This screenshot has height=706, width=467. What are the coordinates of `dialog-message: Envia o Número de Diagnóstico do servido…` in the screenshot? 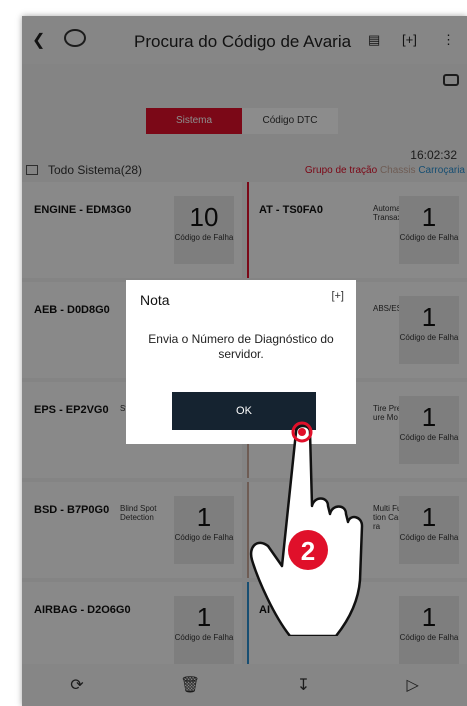 It's located at (241, 346).